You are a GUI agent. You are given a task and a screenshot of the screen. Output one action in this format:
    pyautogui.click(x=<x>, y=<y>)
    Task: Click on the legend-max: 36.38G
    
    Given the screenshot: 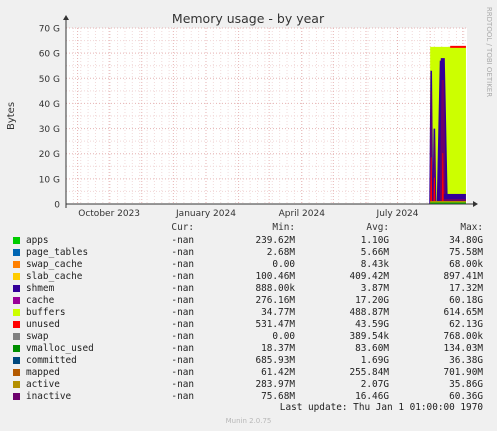 What is the action you would take?
    pyautogui.click(x=466, y=360)
    